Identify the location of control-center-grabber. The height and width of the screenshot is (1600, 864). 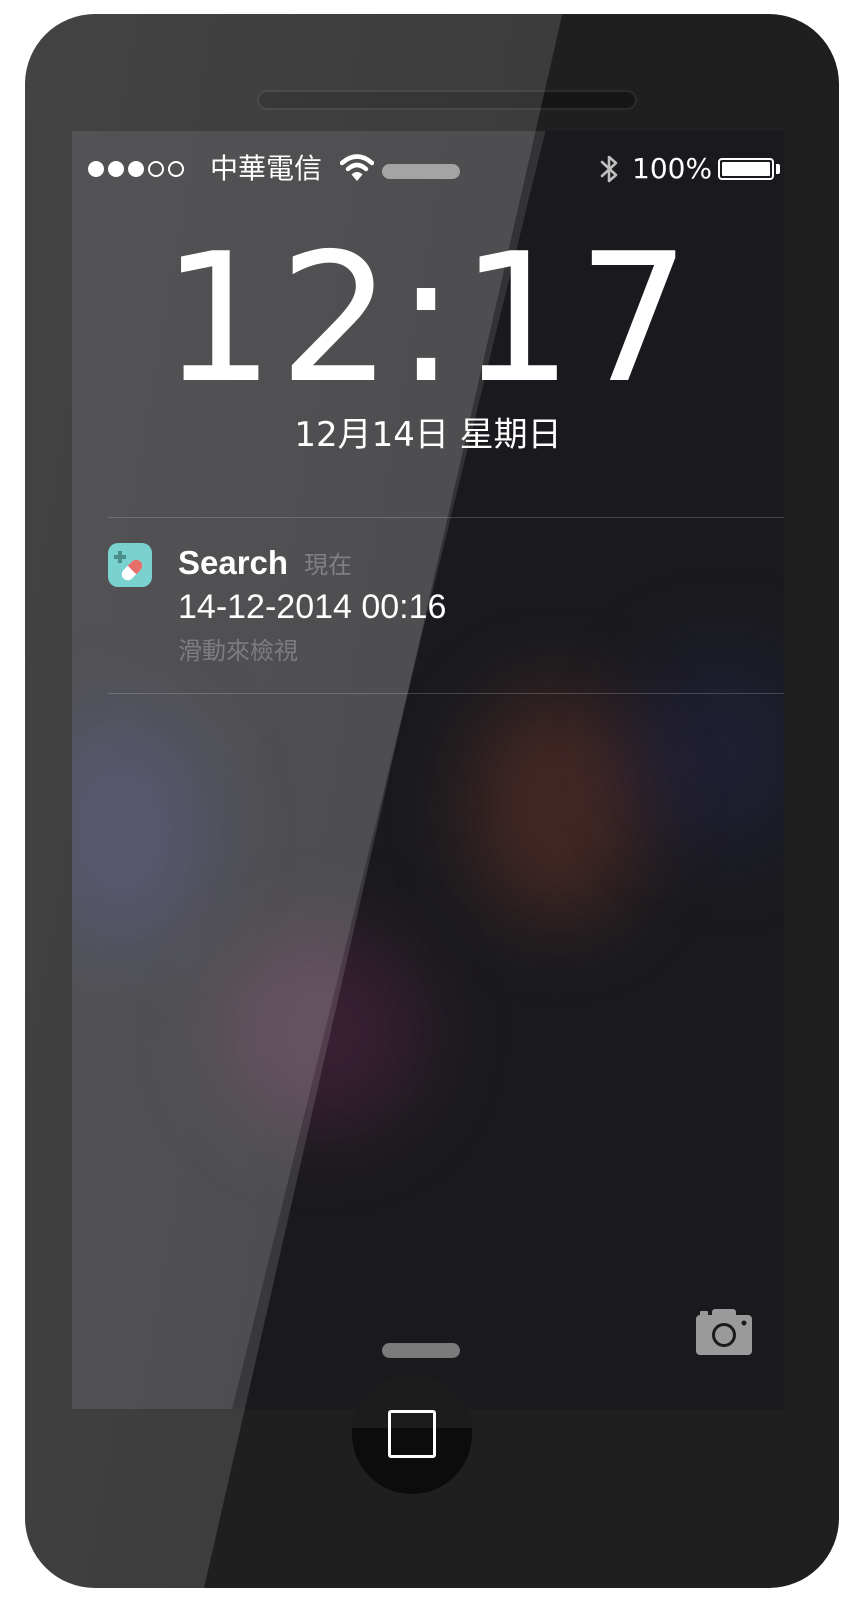
(421, 1350).